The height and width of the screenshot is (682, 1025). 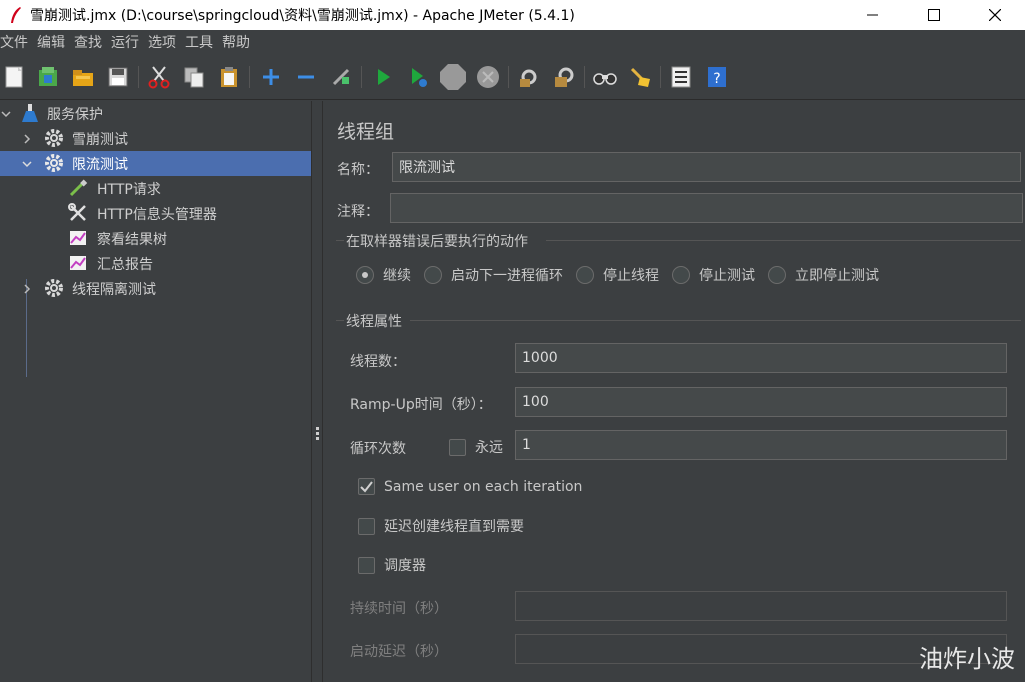 I want to click on thread-properties-section-title: 线程属性, so click(x=374, y=322).